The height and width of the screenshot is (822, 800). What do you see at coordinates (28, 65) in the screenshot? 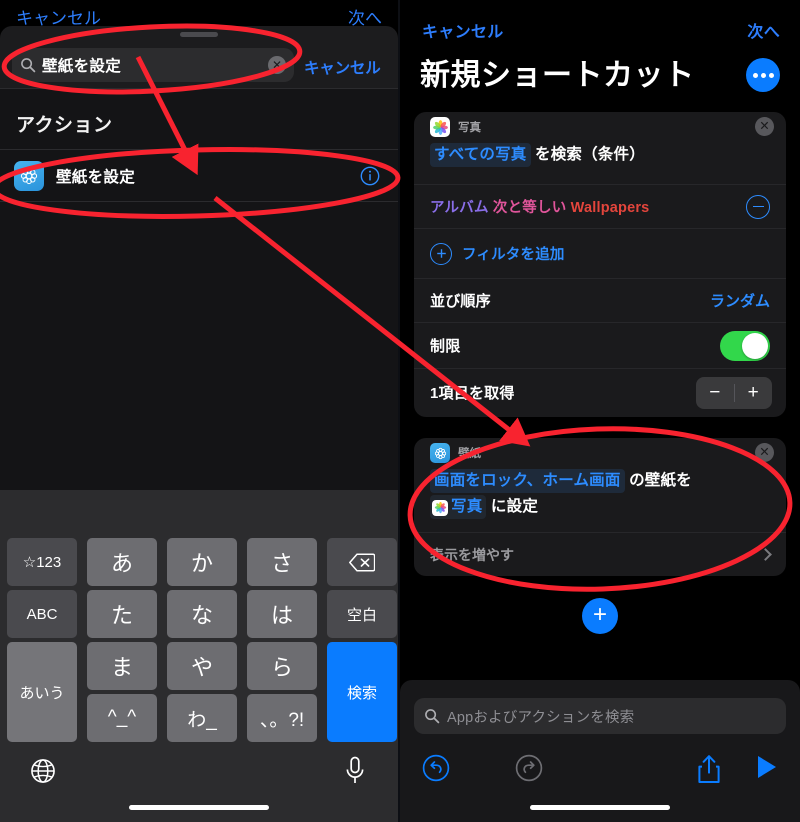
I see `search-icon` at bounding box center [28, 65].